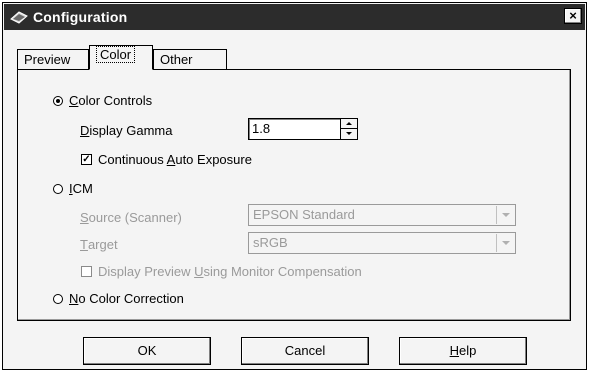 The height and width of the screenshot is (372, 589). I want to click on app-scanner-icon, so click(19, 17).